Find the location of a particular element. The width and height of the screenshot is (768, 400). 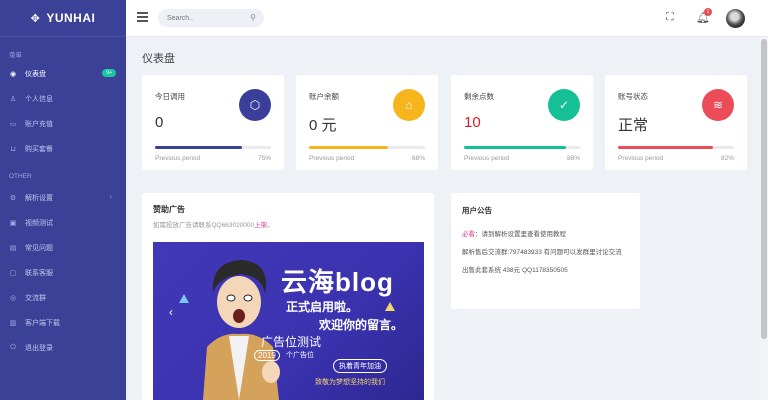

layers-icon: ≋ is located at coordinates (718, 105).